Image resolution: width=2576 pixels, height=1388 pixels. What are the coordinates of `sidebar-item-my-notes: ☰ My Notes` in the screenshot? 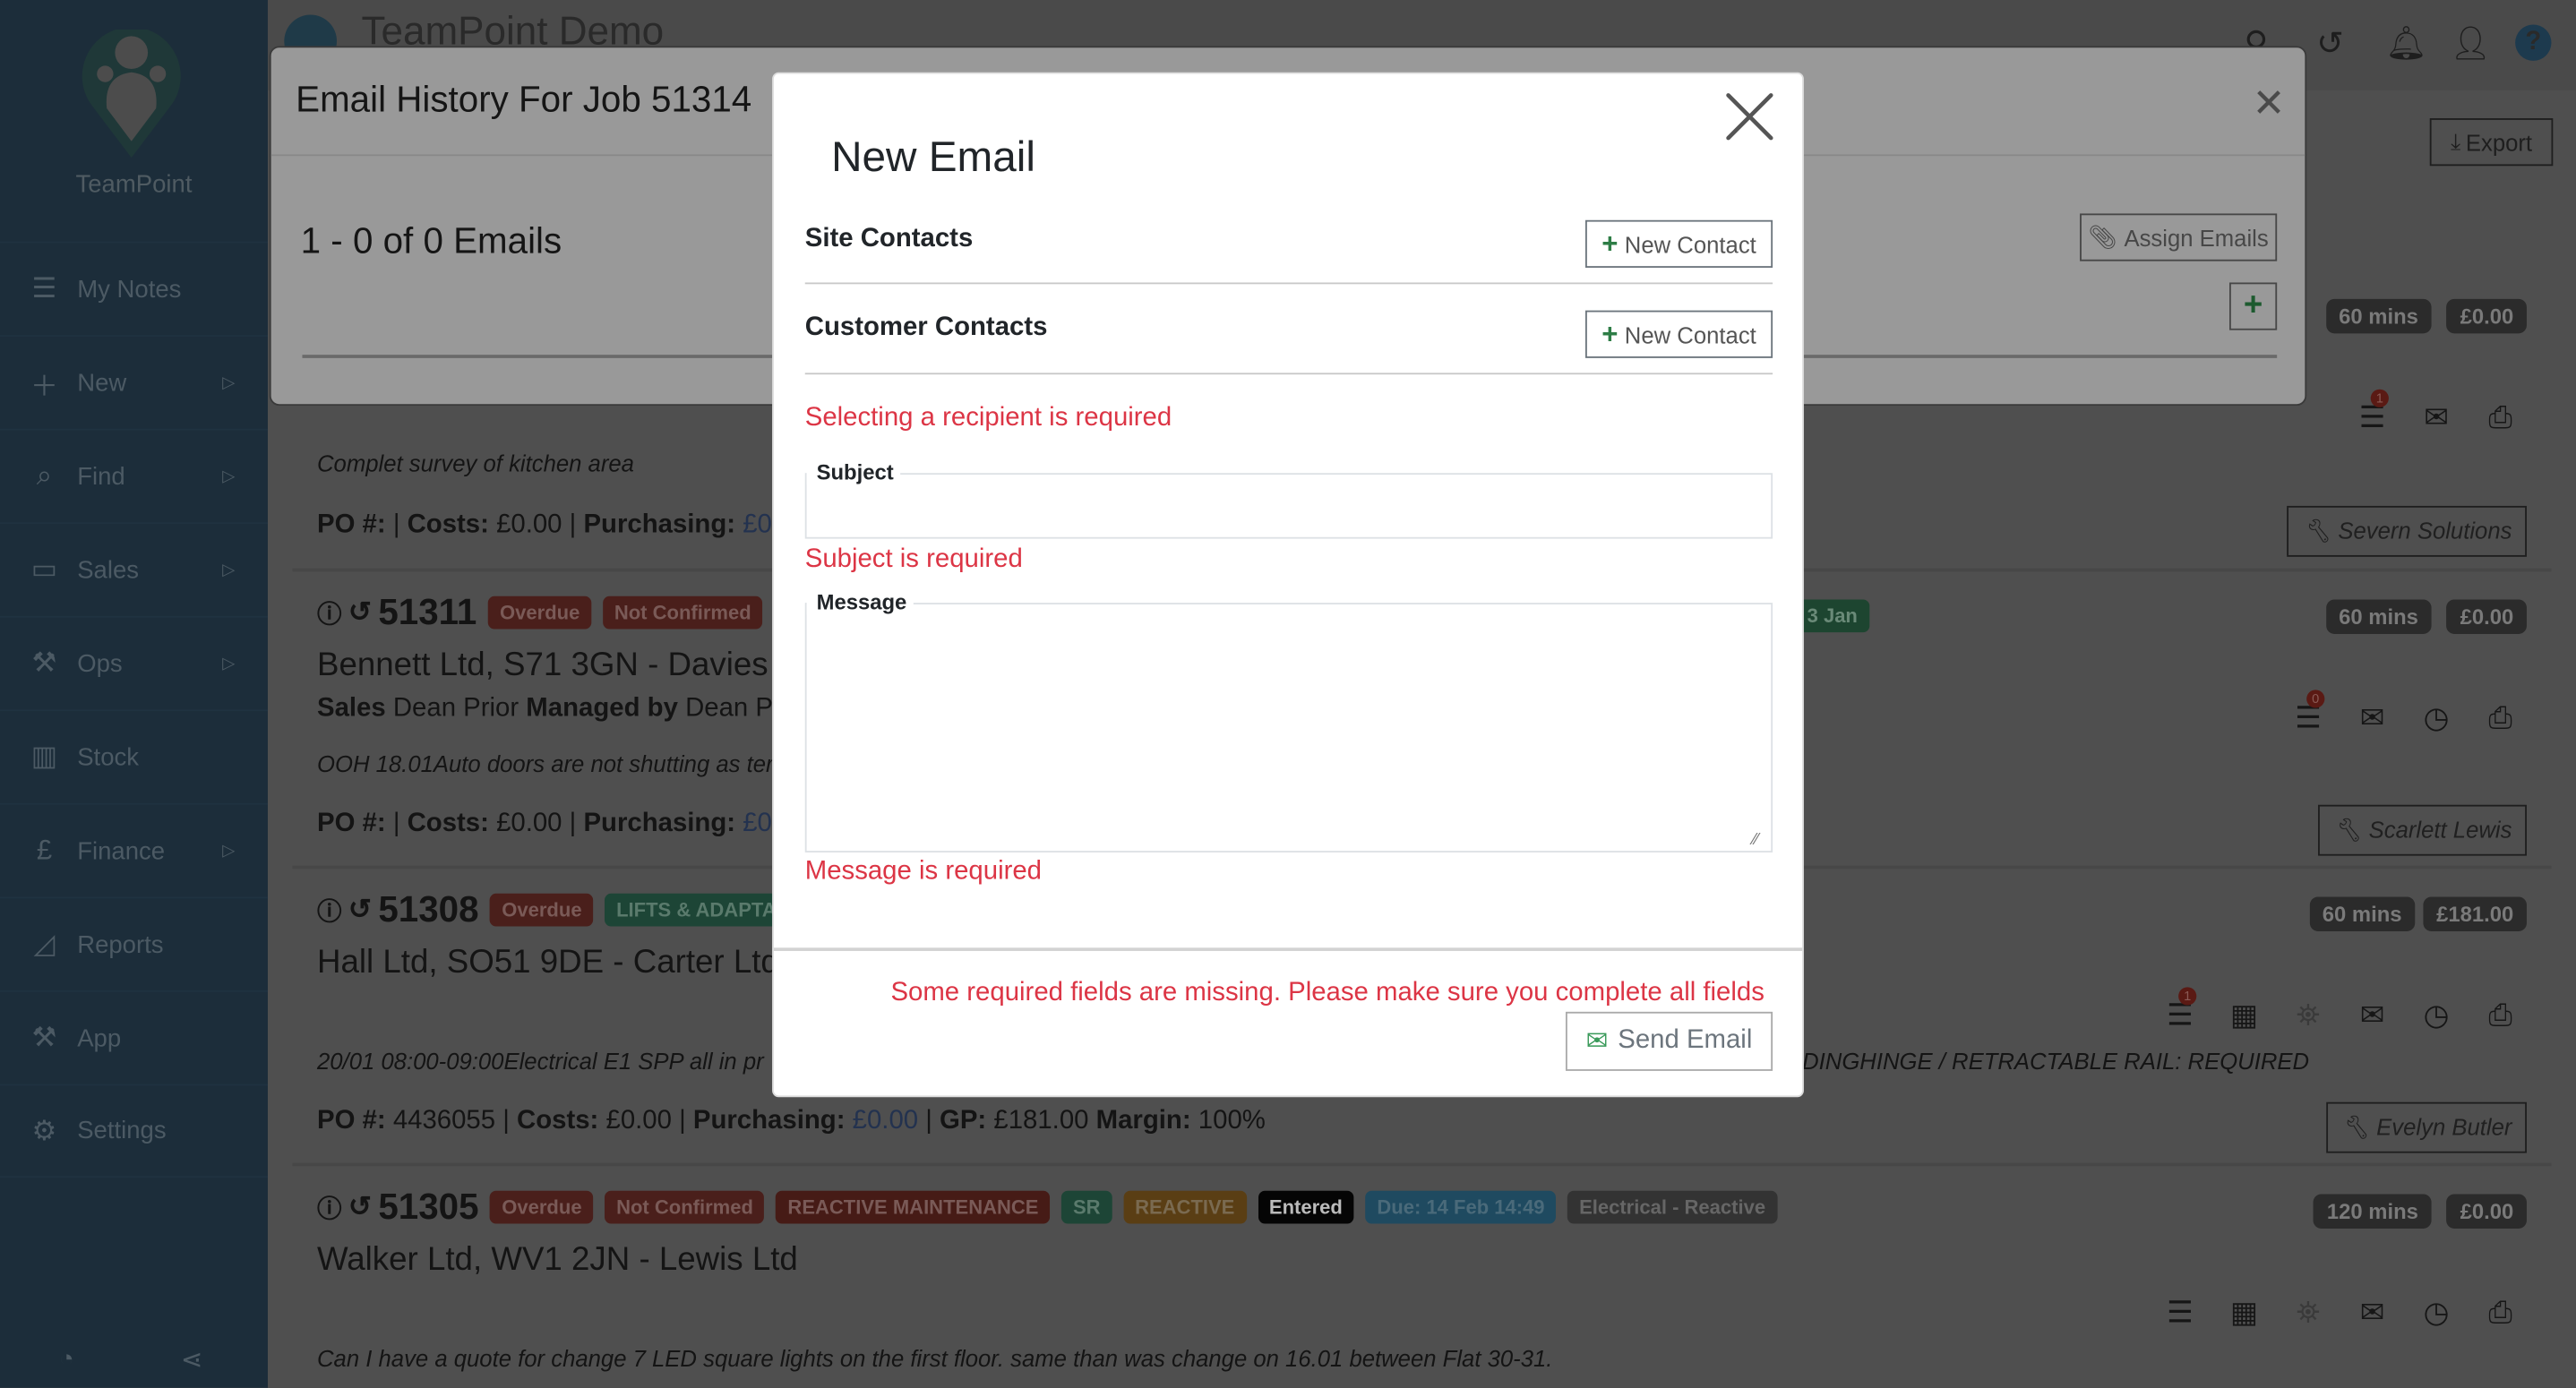 It's located at (134, 288).